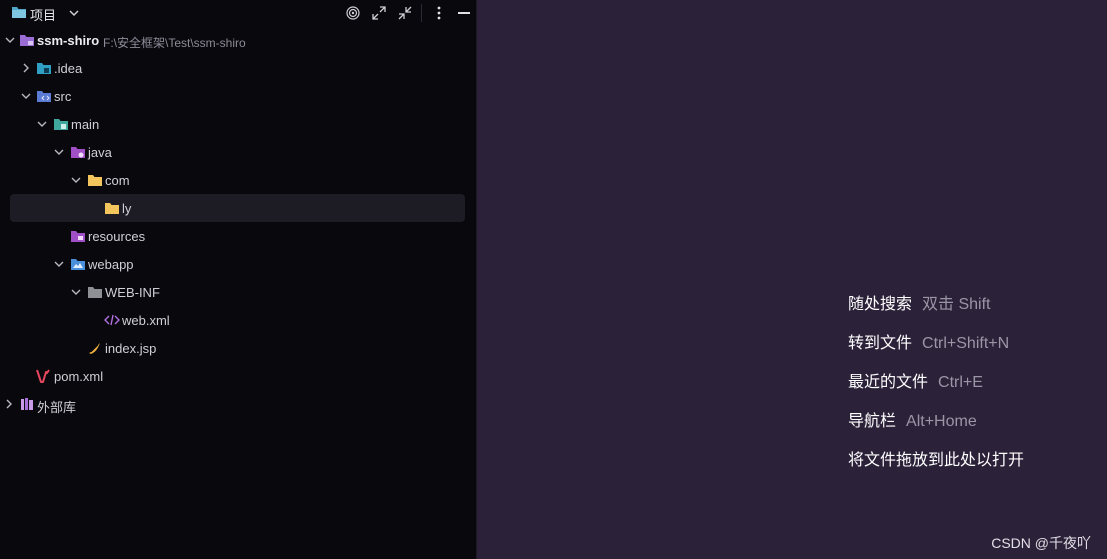 This screenshot has width=1107, height=559. I want to click on tree-item-index-jsp: index.jsp, so click(238, 348).